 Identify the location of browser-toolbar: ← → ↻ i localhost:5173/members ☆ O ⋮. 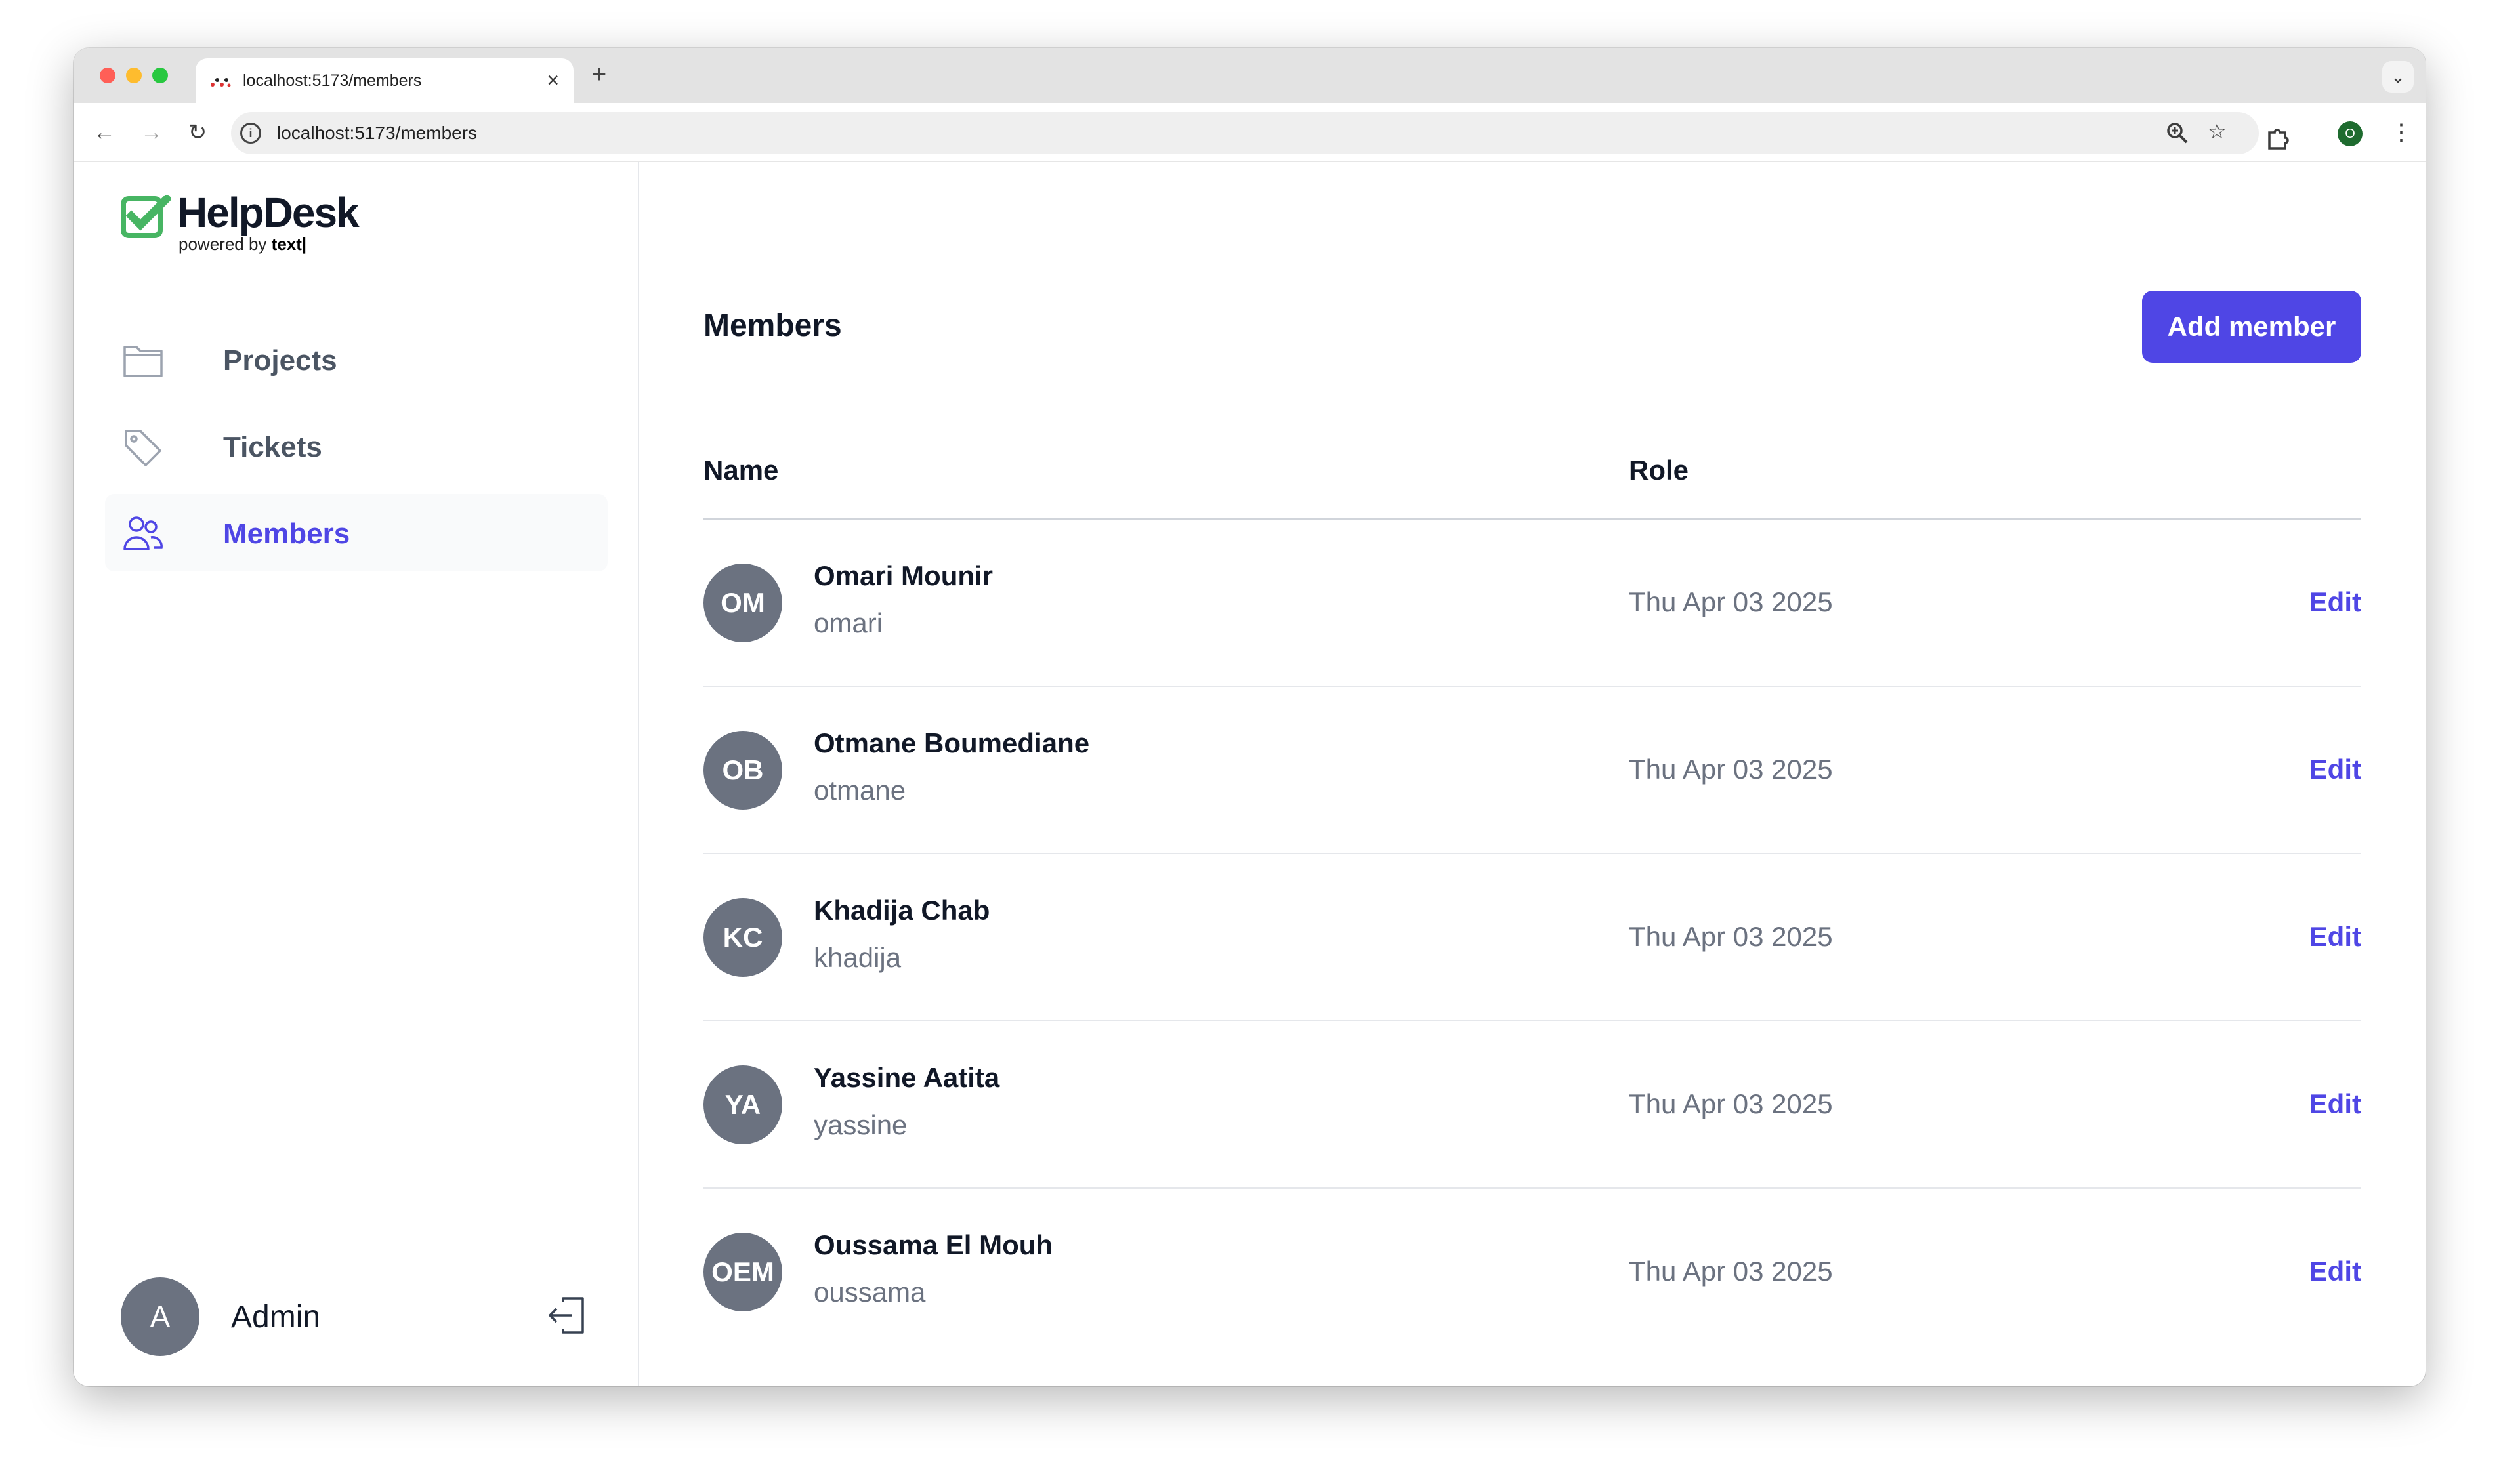
(1250, 132).